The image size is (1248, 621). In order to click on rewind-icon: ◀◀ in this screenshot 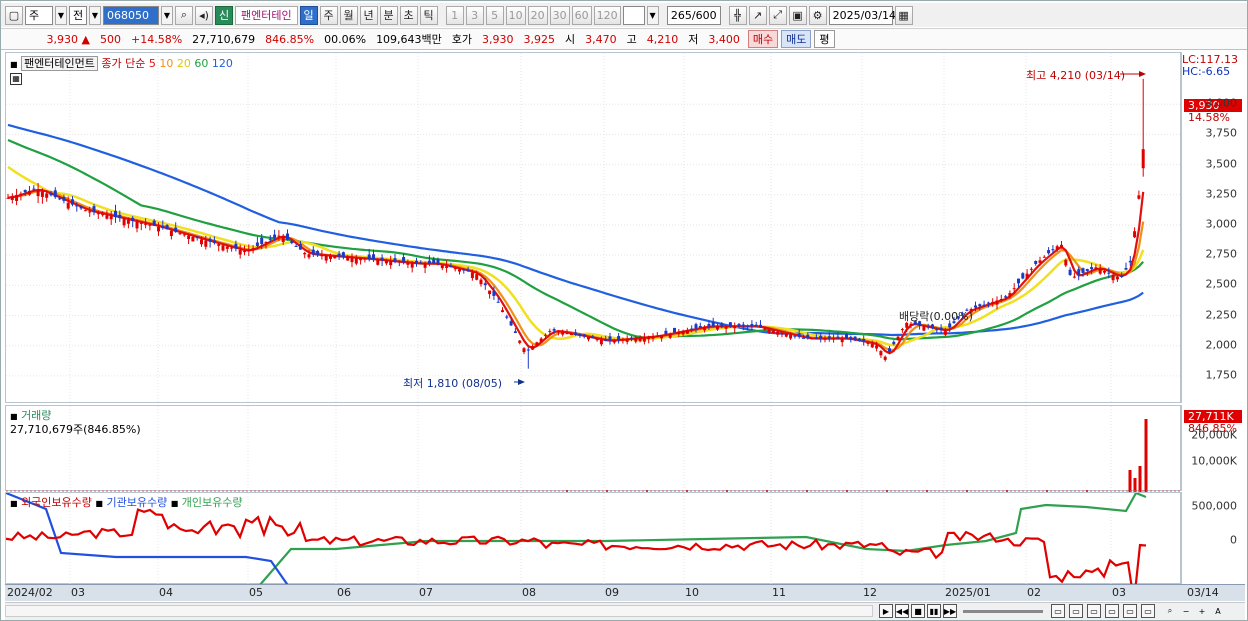, I will do `click(902, 611)`.